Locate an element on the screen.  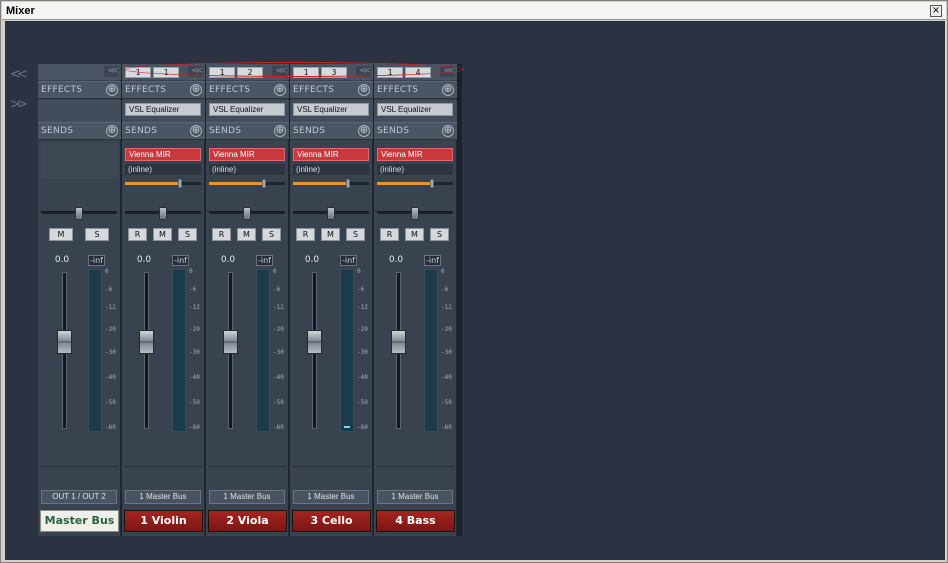
channel-name: 4 Bass is located at coordinates (415, 521).